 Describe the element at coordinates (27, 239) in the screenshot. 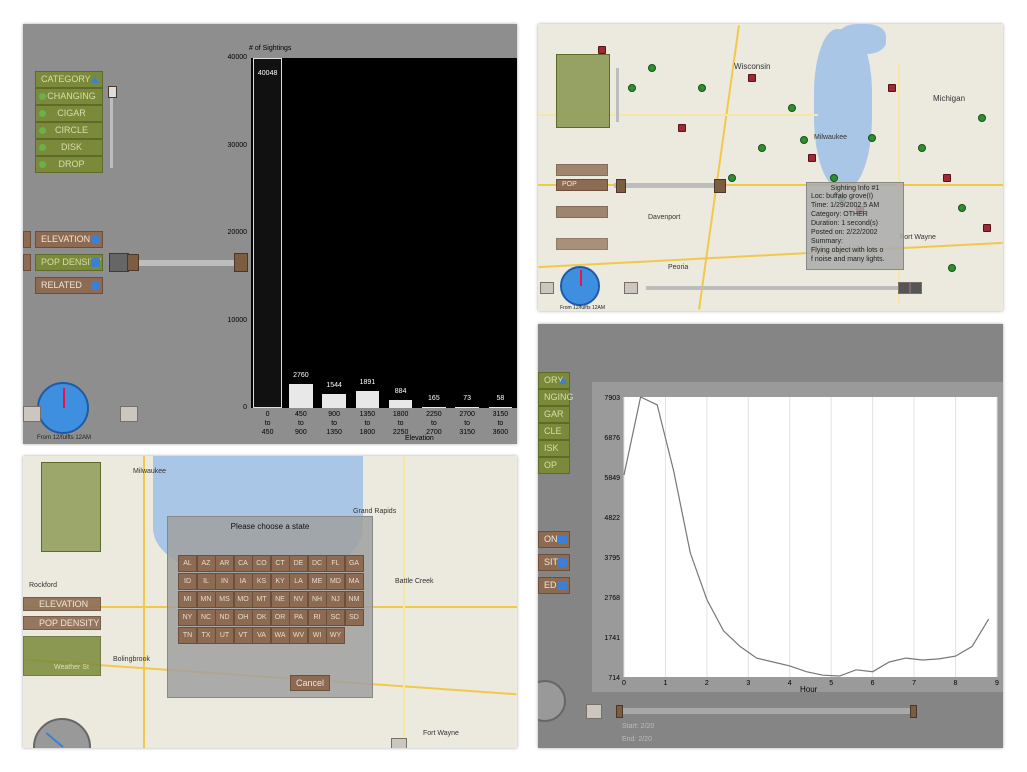

I see `left-edge-tab` at that location.